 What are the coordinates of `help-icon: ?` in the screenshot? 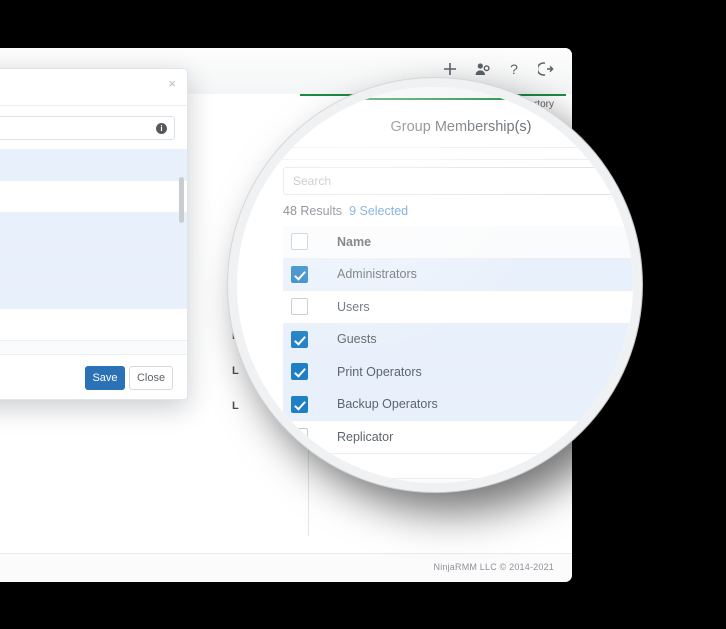 It's located at (514, 69).